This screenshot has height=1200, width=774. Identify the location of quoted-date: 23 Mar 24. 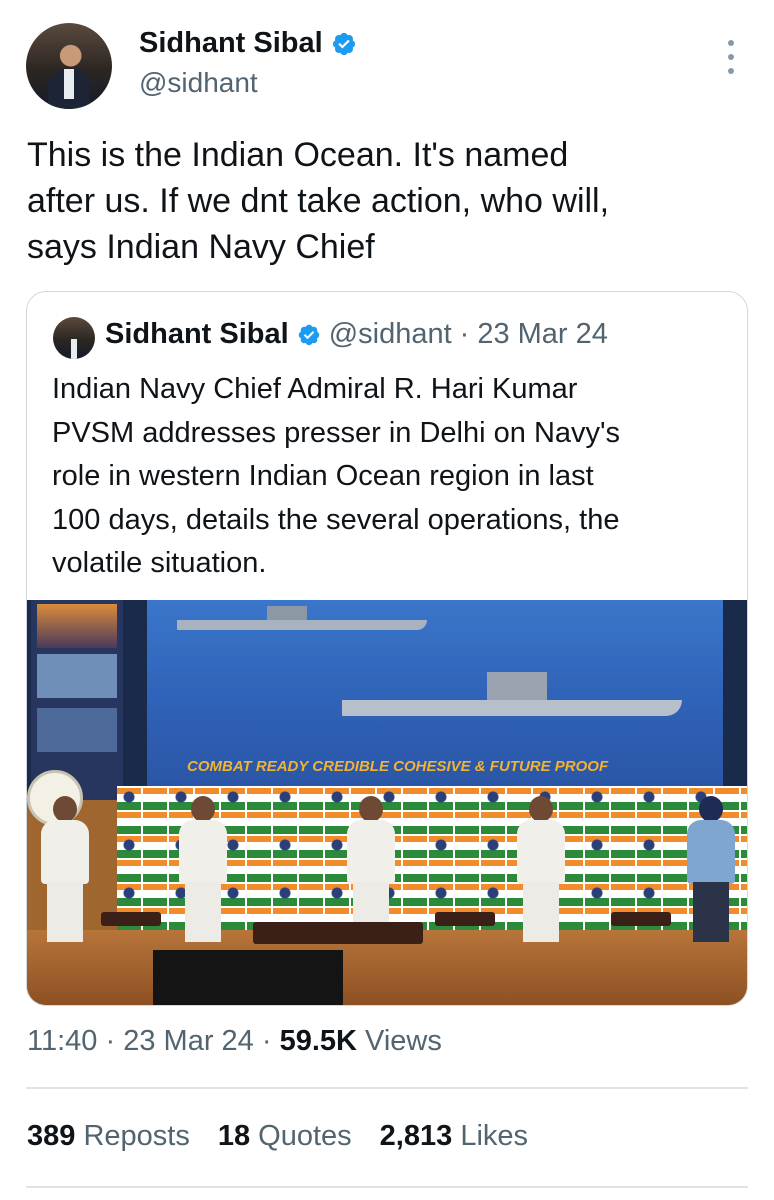
(542, 334).